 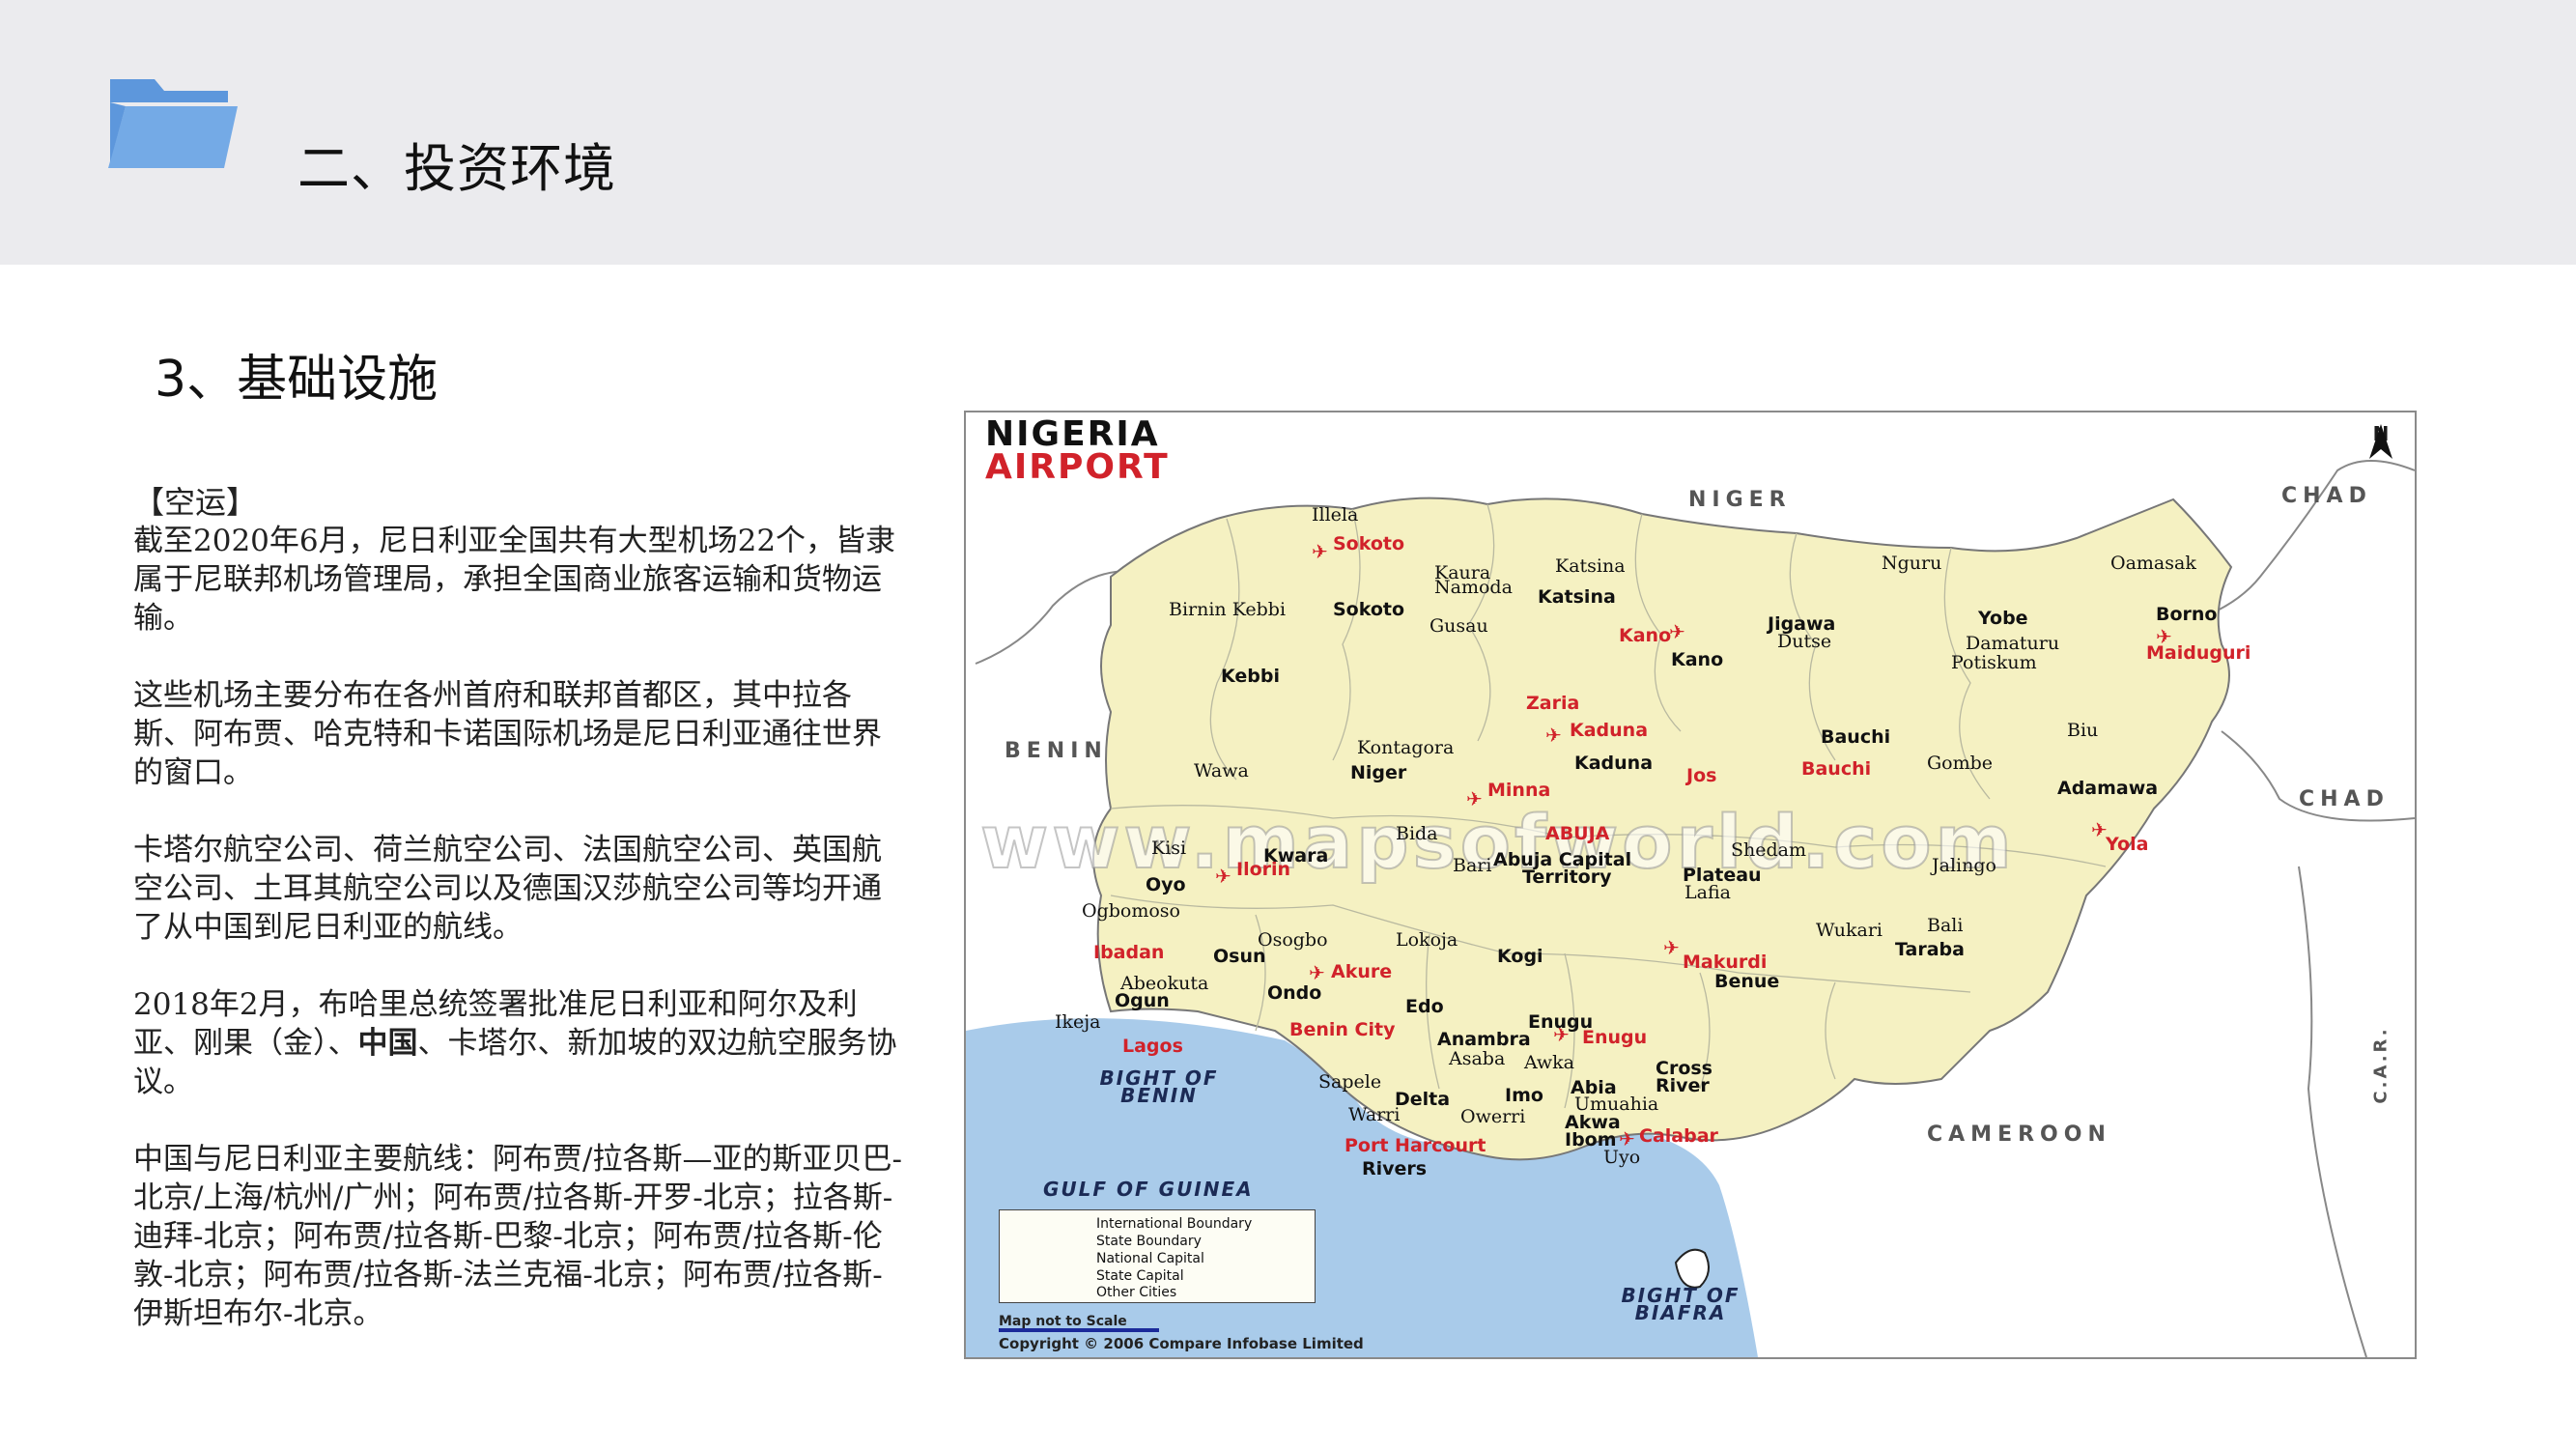 I want to click on state-ondo: Ondo, so click(x=1294, y=993).